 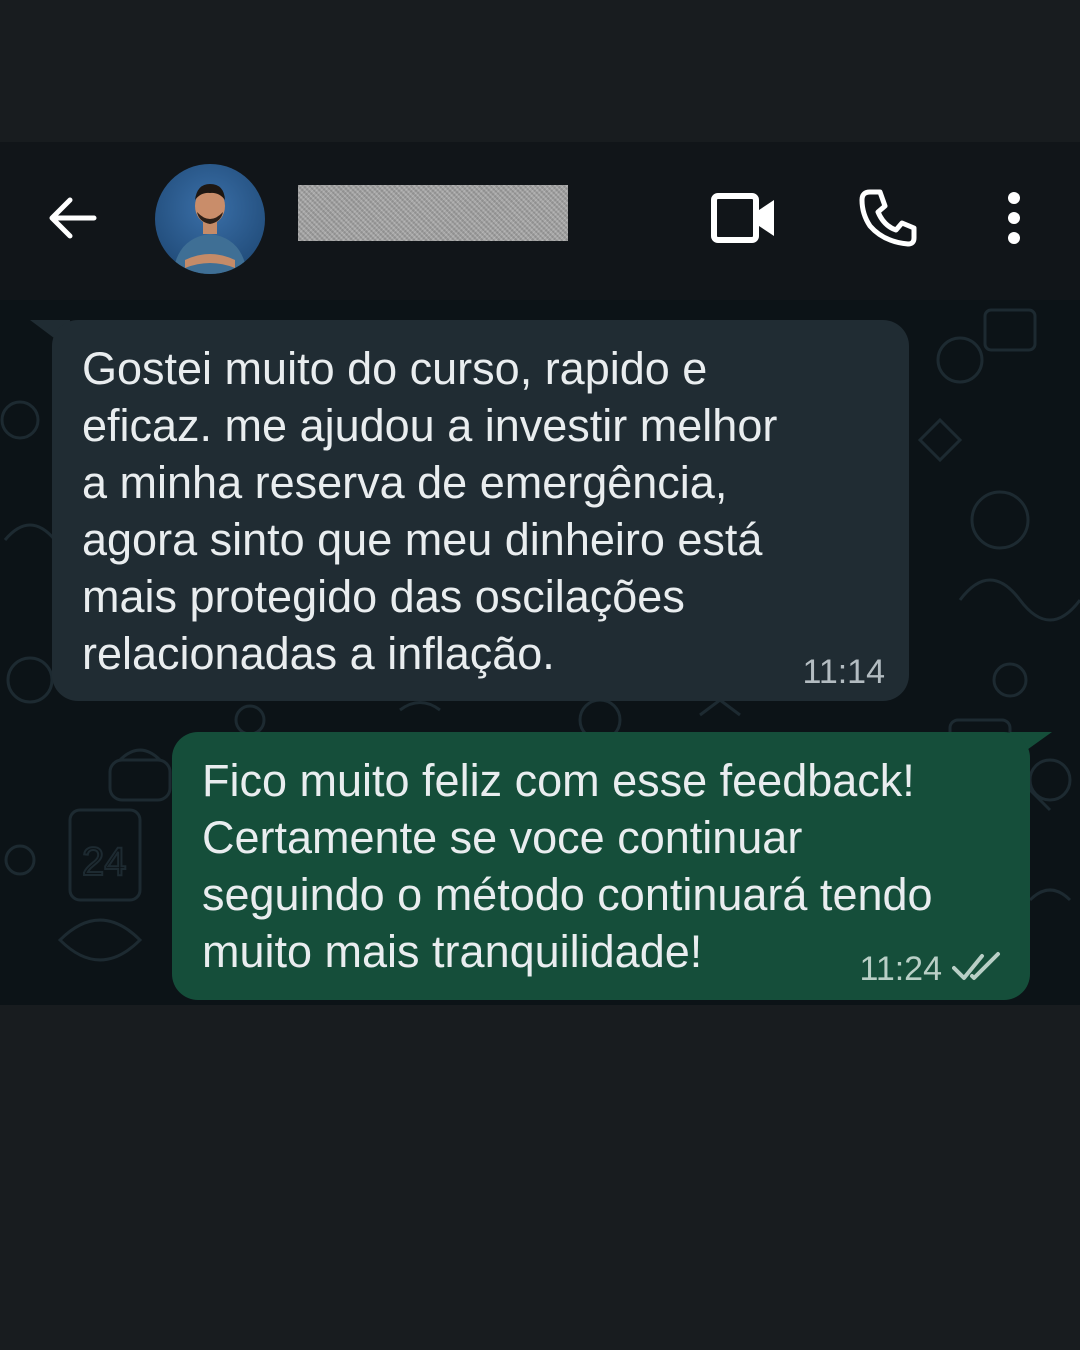 What do you see at coordinates (1014, 218) in the screenshot?
I see `more-vertical-icon` at bounding box center [1014, 218].